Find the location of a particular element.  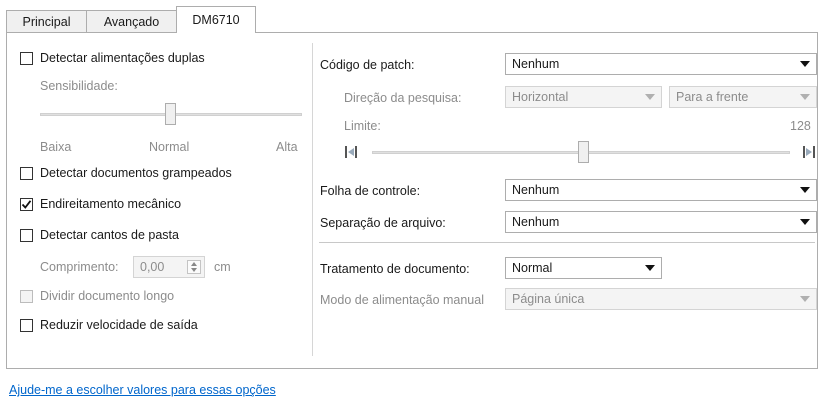

spin-down-icon is located at coordinates (194, 270).